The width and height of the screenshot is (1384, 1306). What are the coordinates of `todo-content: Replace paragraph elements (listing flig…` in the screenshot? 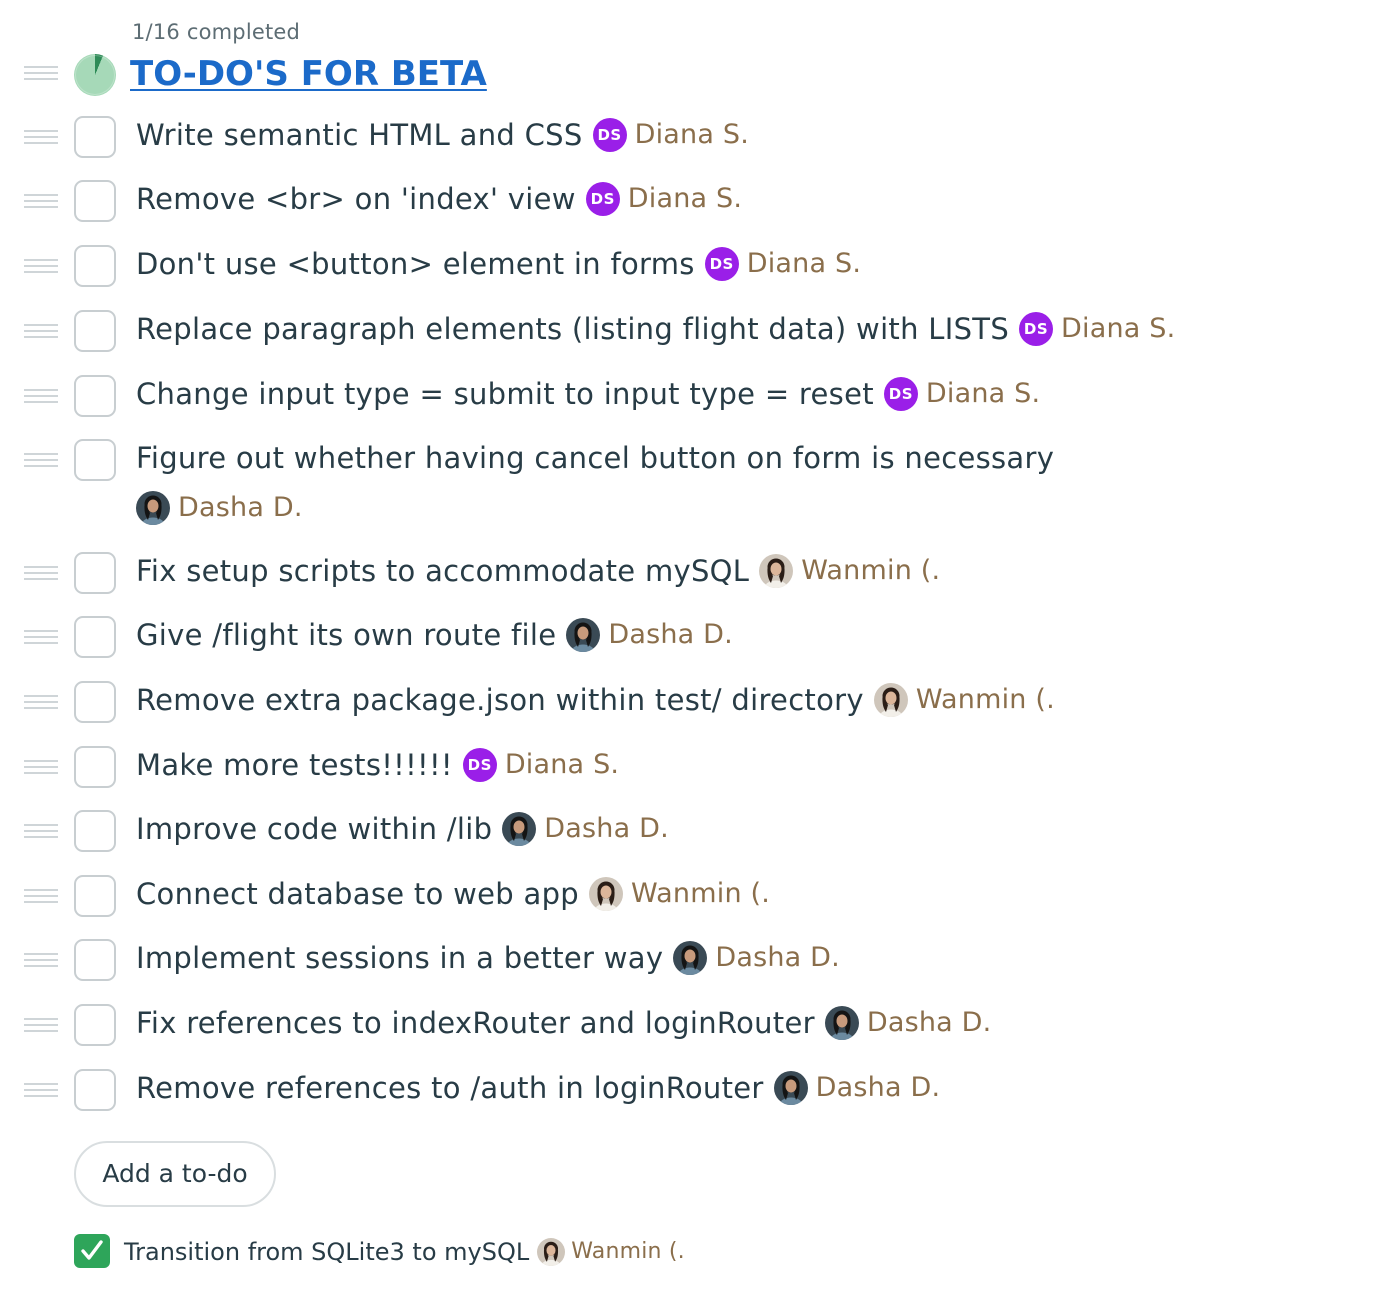 It's located at (688, 330).